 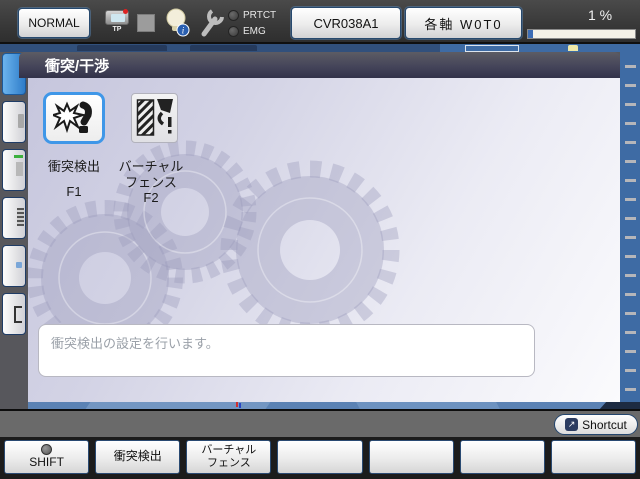 What do you see at coordinates (334, 405) in the screenshot?
I see `background-viewport-strip` at bounding box center [334, 405].